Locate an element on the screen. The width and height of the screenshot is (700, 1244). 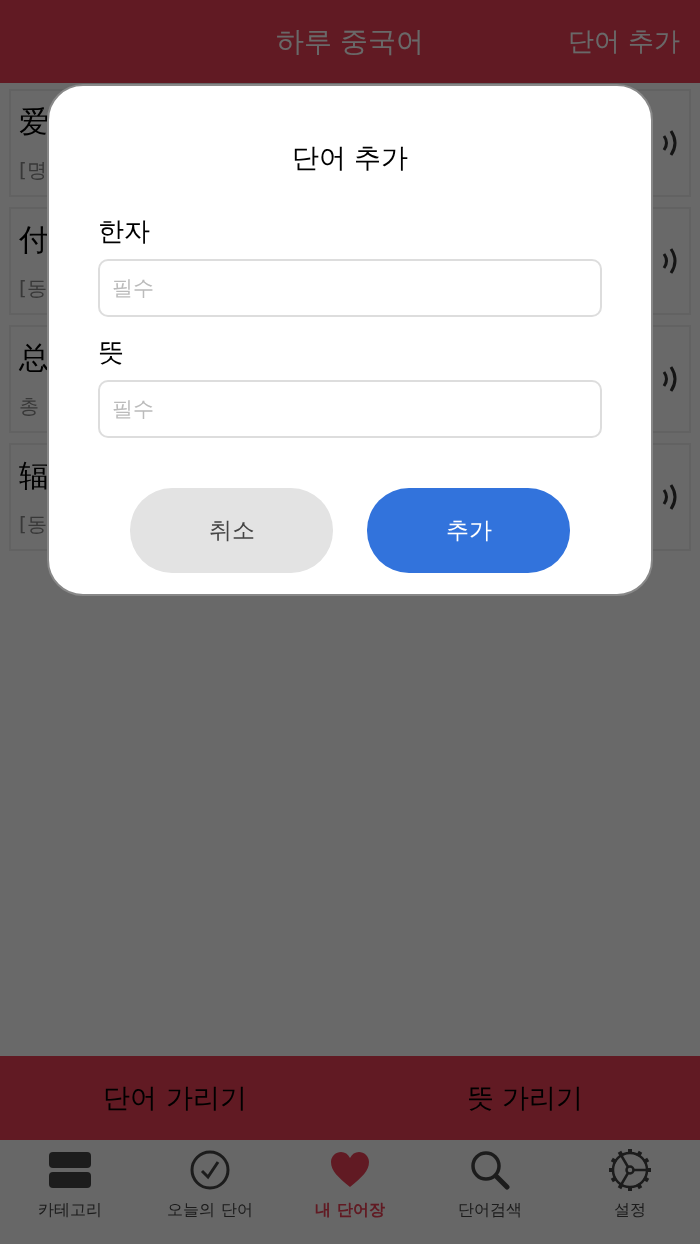
word-hanzi: 爱 is located at coordinates (34, 122).